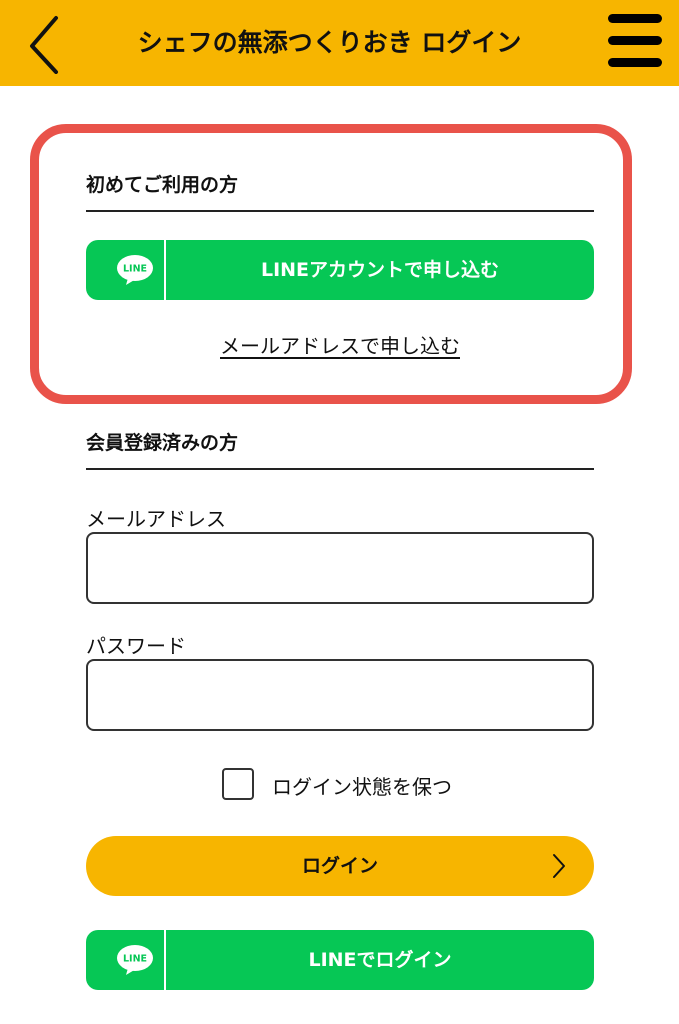  I want to click on back-button, so click(46, 44).